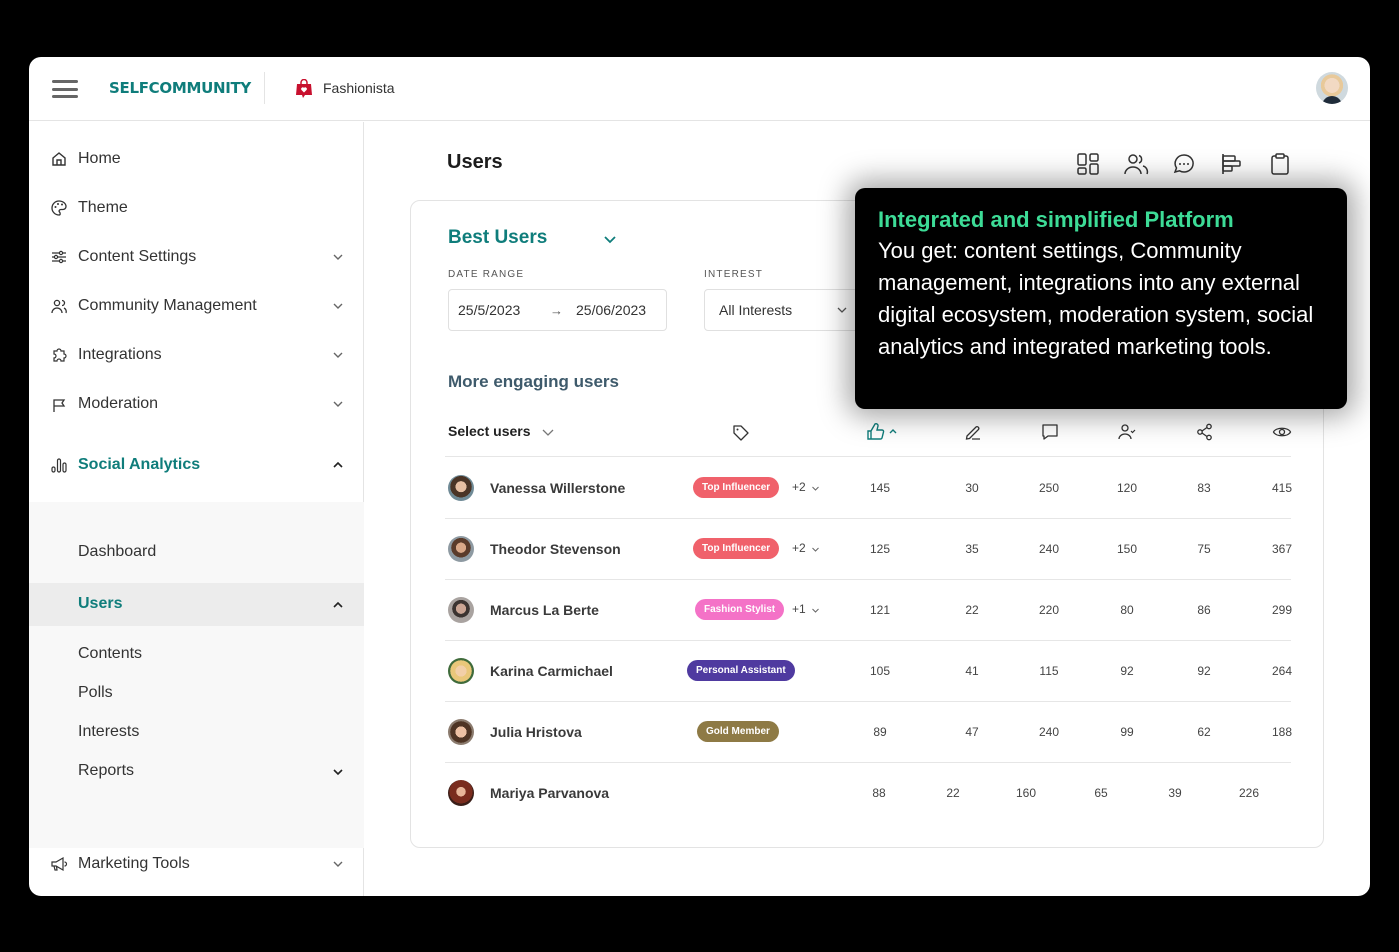 The height and width of the screenshot is (952, 1399). I want to click on submenu-item-interests: Interests, so click(196, 733).